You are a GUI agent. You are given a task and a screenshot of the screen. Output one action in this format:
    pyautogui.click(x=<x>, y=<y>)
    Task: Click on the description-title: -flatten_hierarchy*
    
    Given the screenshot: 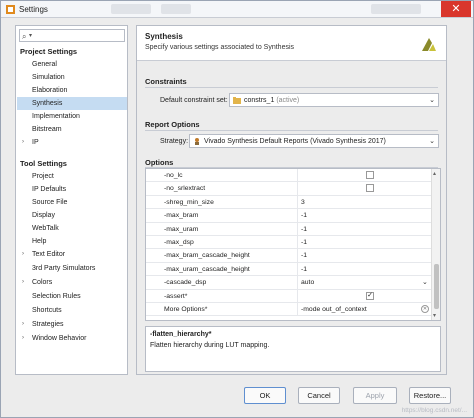 What is the action you would take?
    pyautogui.click(x=181, y=334)
    